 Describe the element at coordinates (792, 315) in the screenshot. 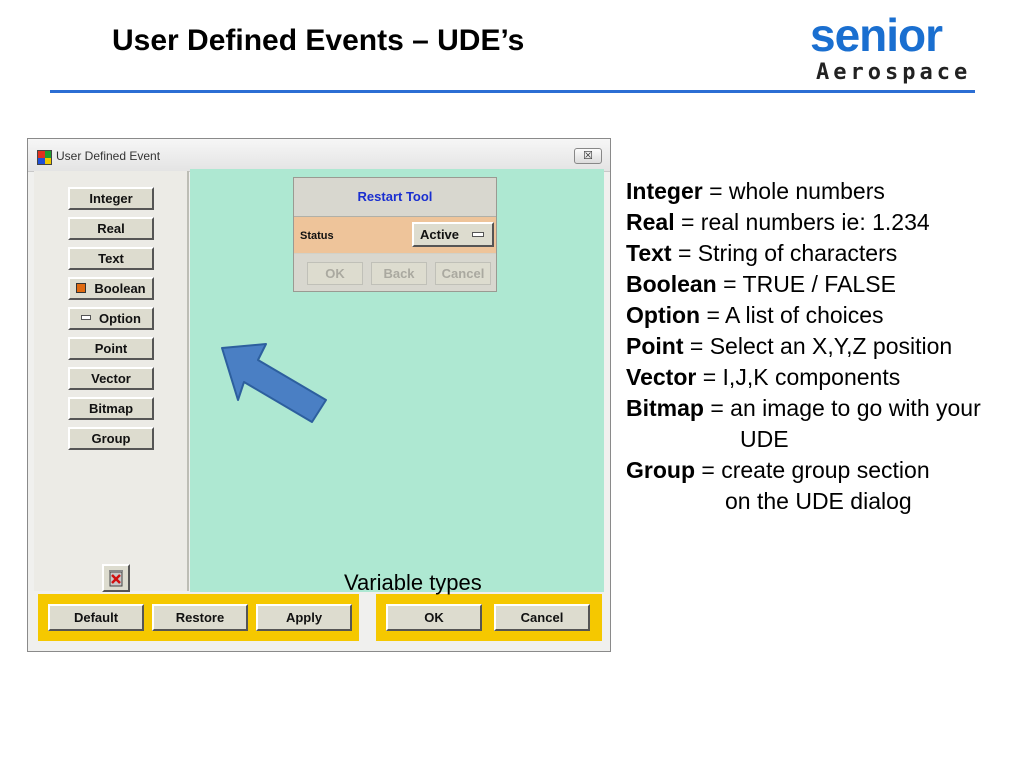

I see `legend-desc: = A list of choices` at that location.